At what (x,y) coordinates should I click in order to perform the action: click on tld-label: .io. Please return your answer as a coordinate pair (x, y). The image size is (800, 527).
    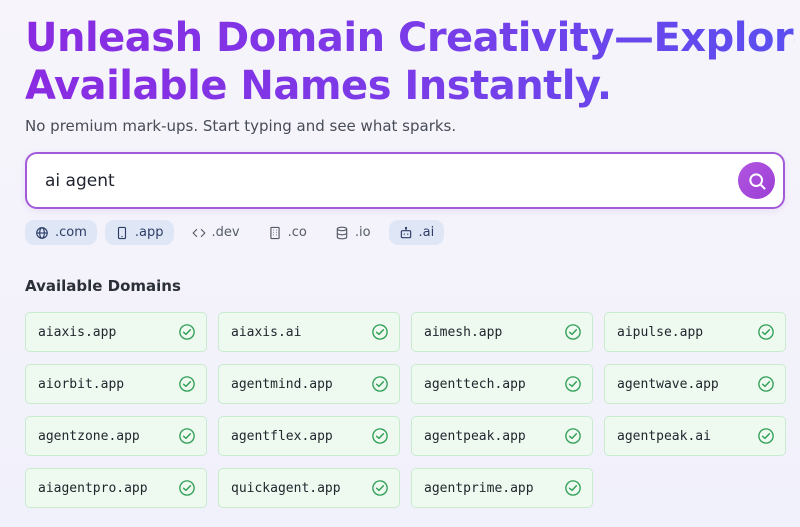
    Looking at the image, I should click on (362, 232).